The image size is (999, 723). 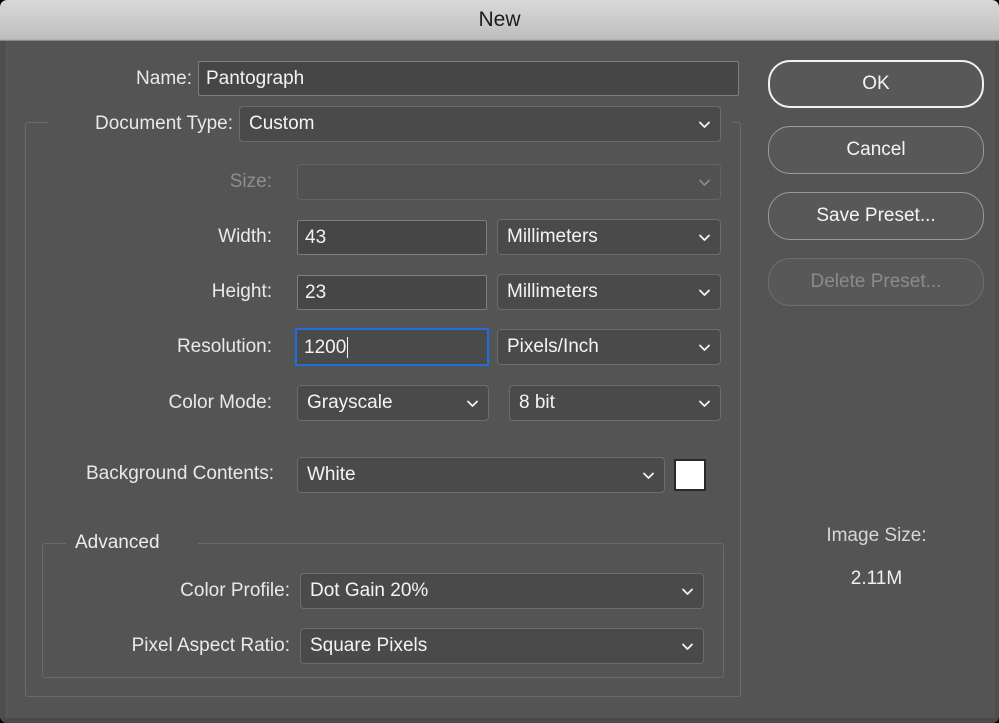 I want to click on dialog-title: New, so click(x=499, y=19).